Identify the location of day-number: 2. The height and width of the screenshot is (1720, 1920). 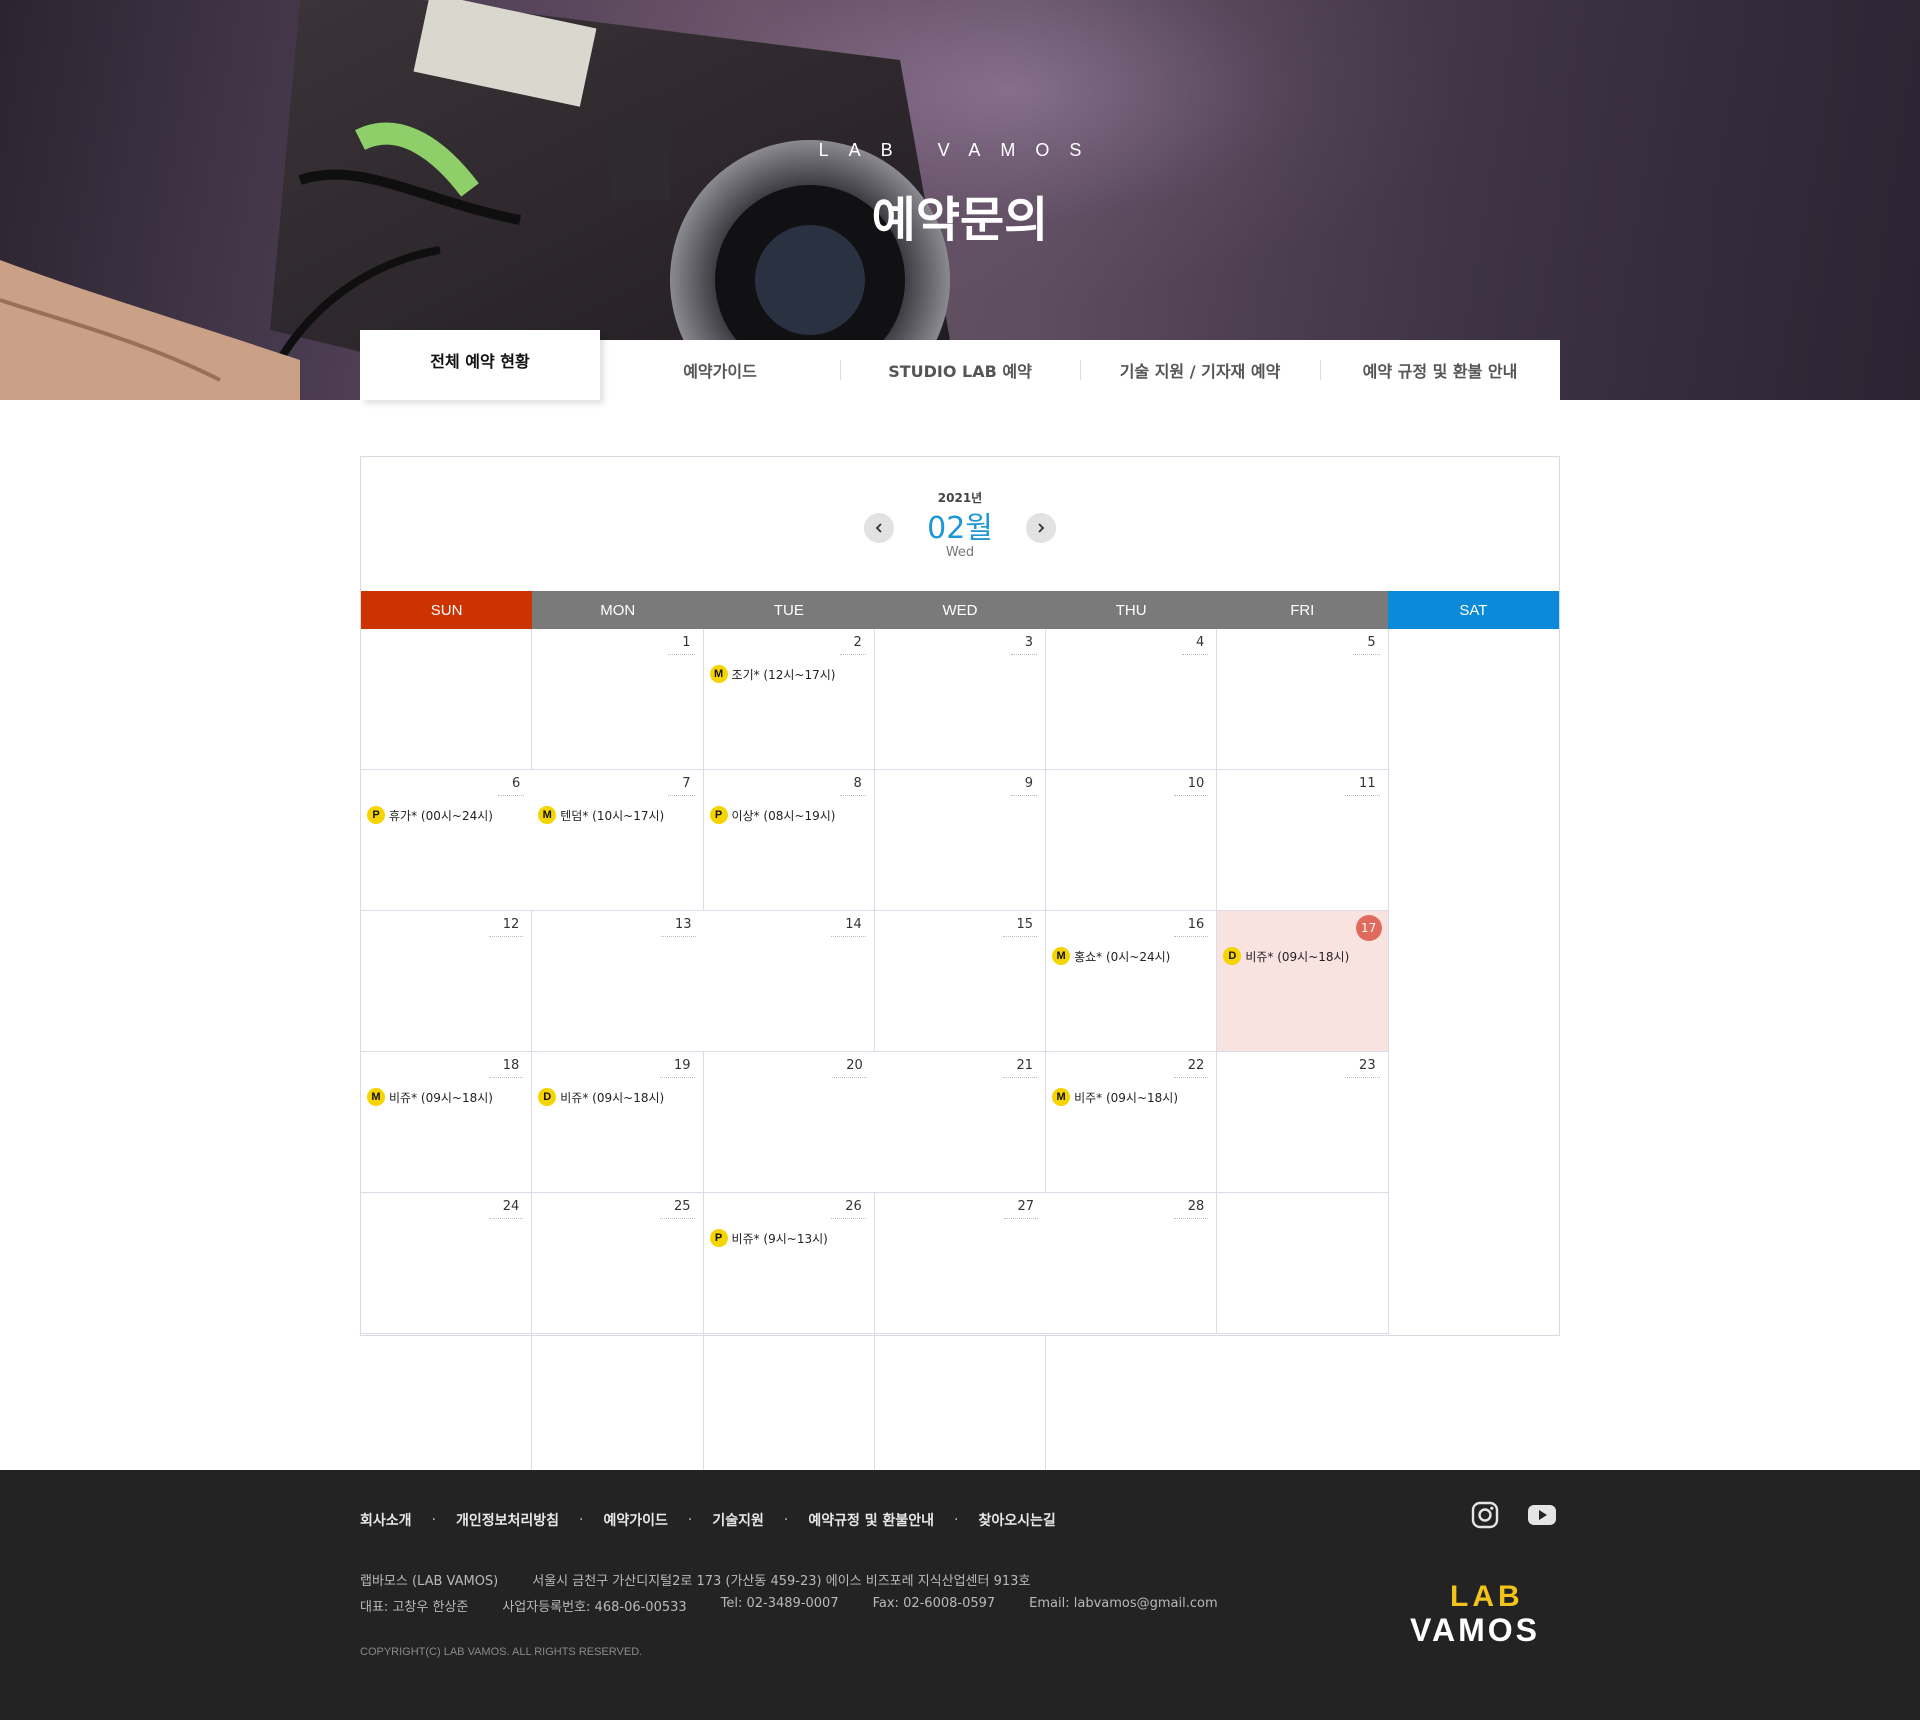
(852, 645).